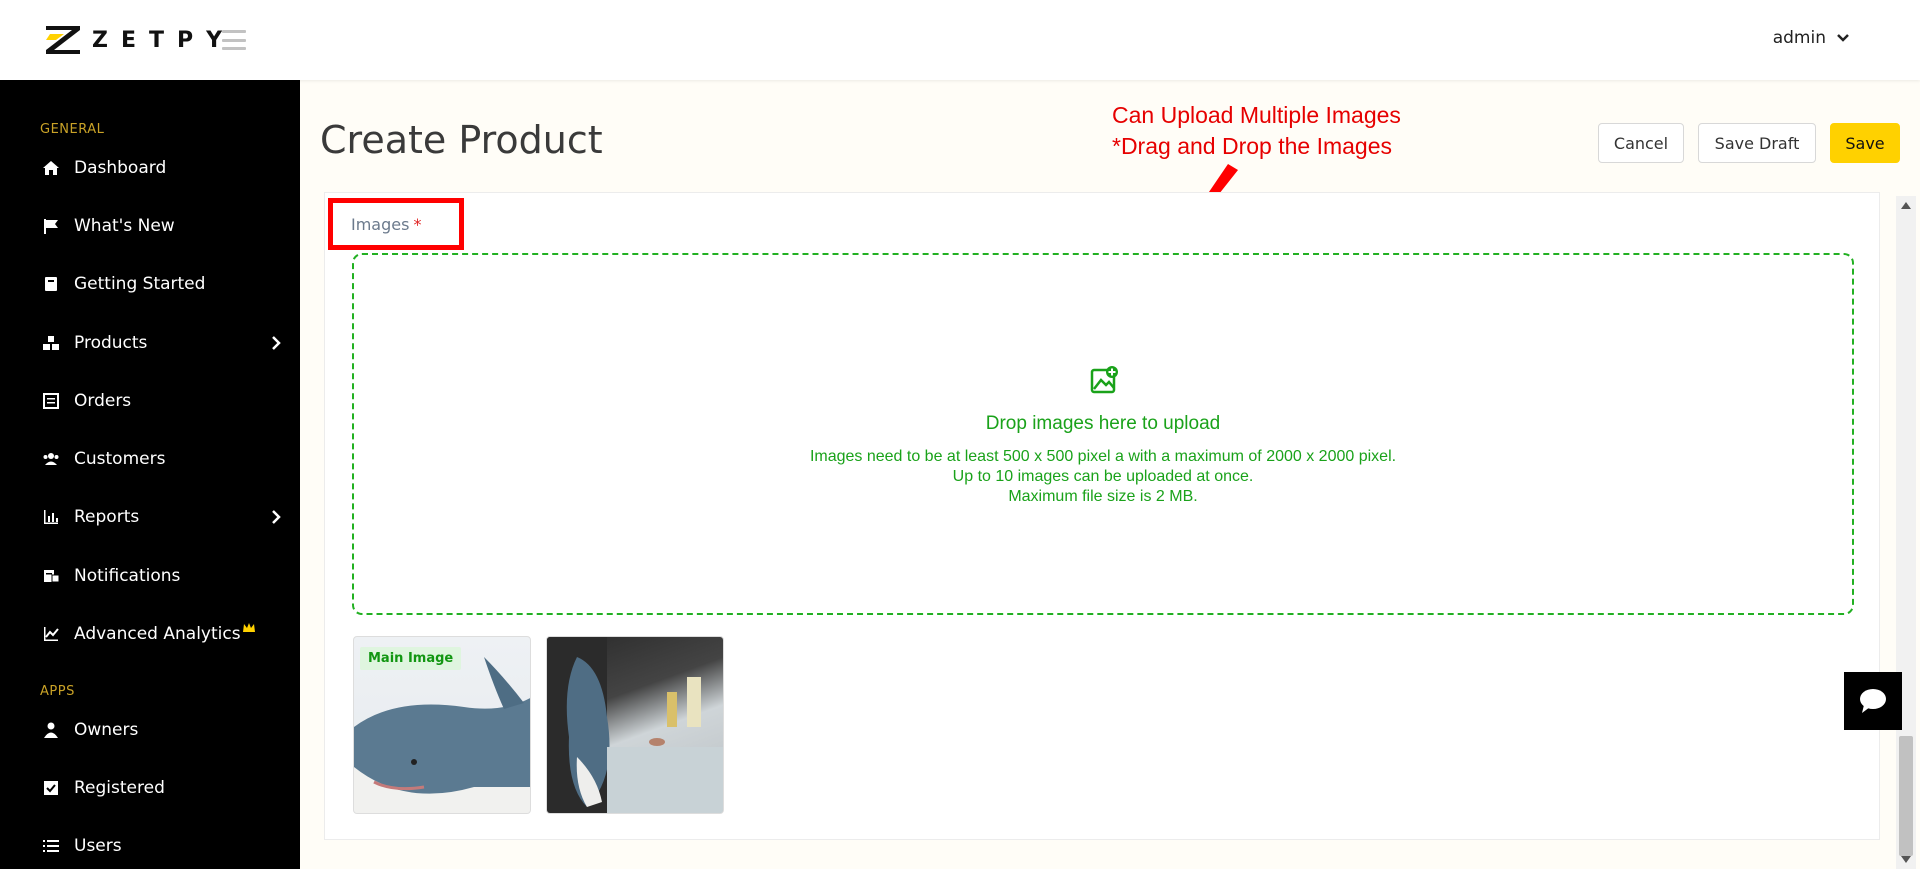 This screenshot has height=869, width=1920. What do you see at coordinates (52, 576) in the screenshot?
I see `notification-icon` at bounding box center [52, 576].